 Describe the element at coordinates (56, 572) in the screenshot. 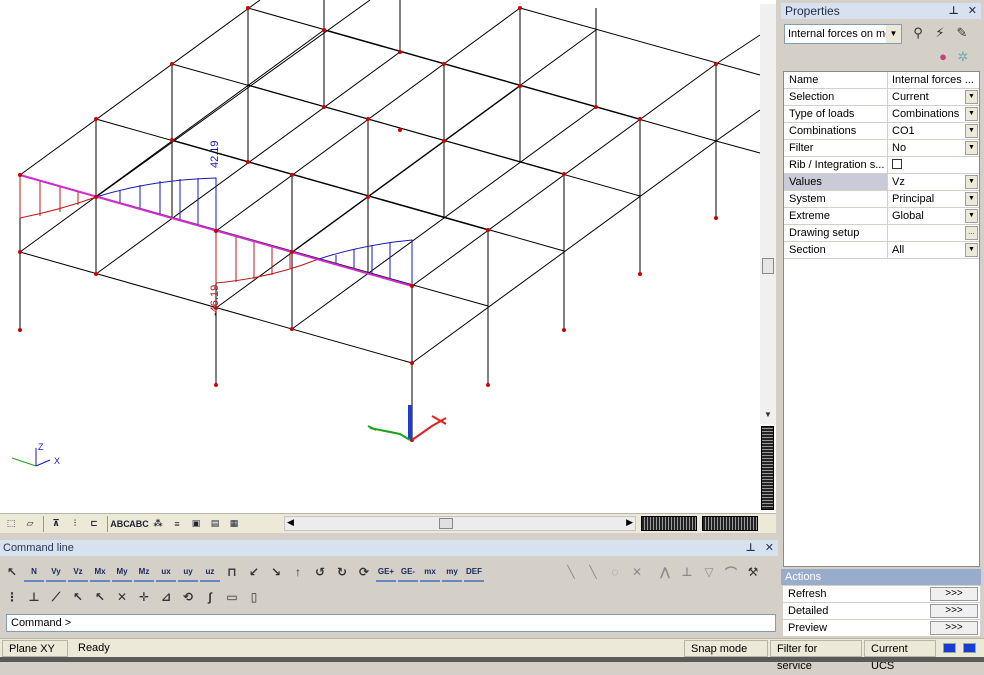

I see `force-vy-button: Vy` at that location.